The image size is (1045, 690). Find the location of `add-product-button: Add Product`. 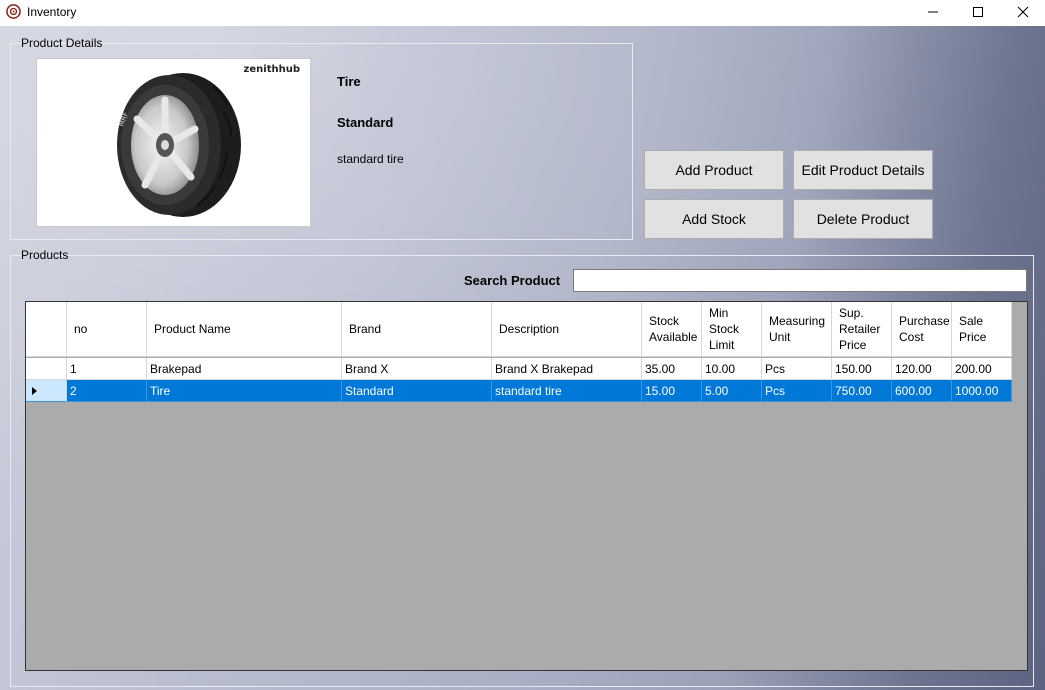

add-product-button: Add Product is located at coordinates (714, 170).